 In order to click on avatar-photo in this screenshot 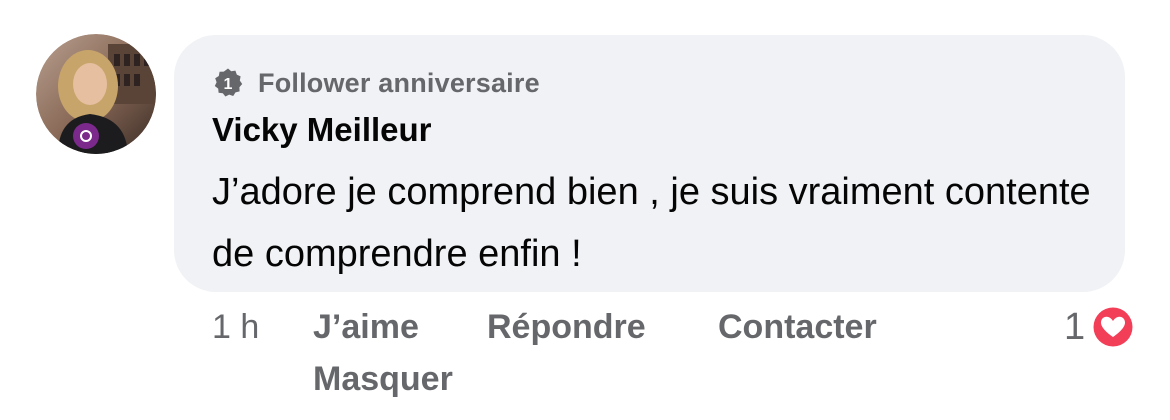, I will do `click(96, 94)`.